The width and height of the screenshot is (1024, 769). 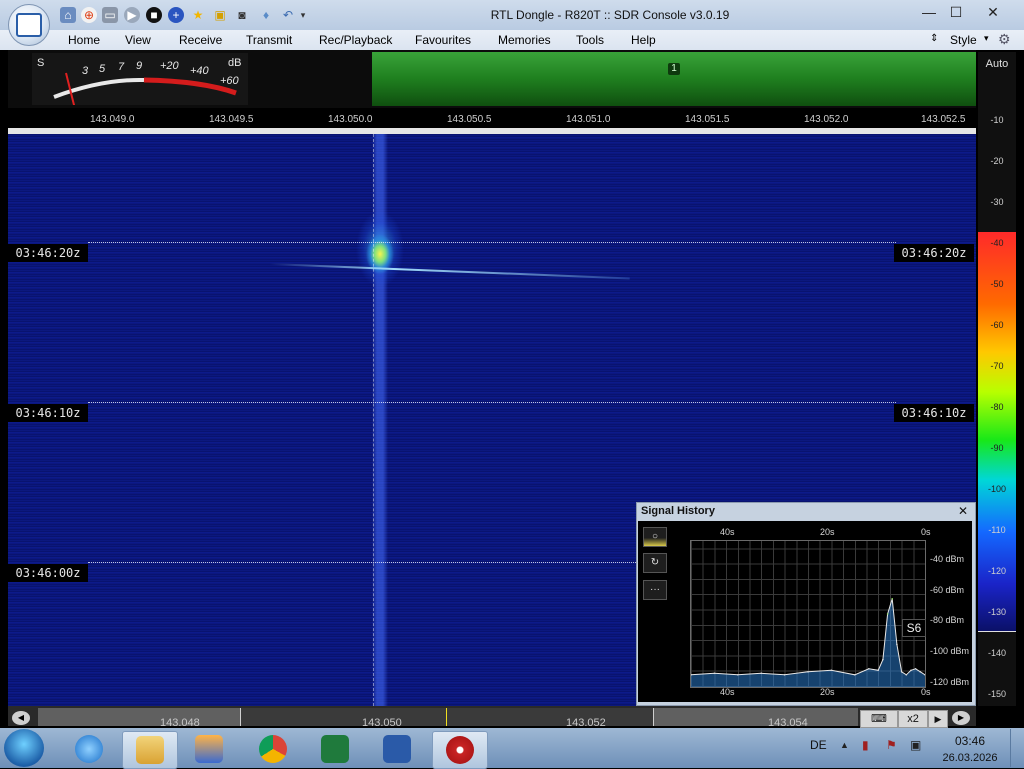 I want to click on scroll-right-icon: ▶, so click(x=961, y=718).